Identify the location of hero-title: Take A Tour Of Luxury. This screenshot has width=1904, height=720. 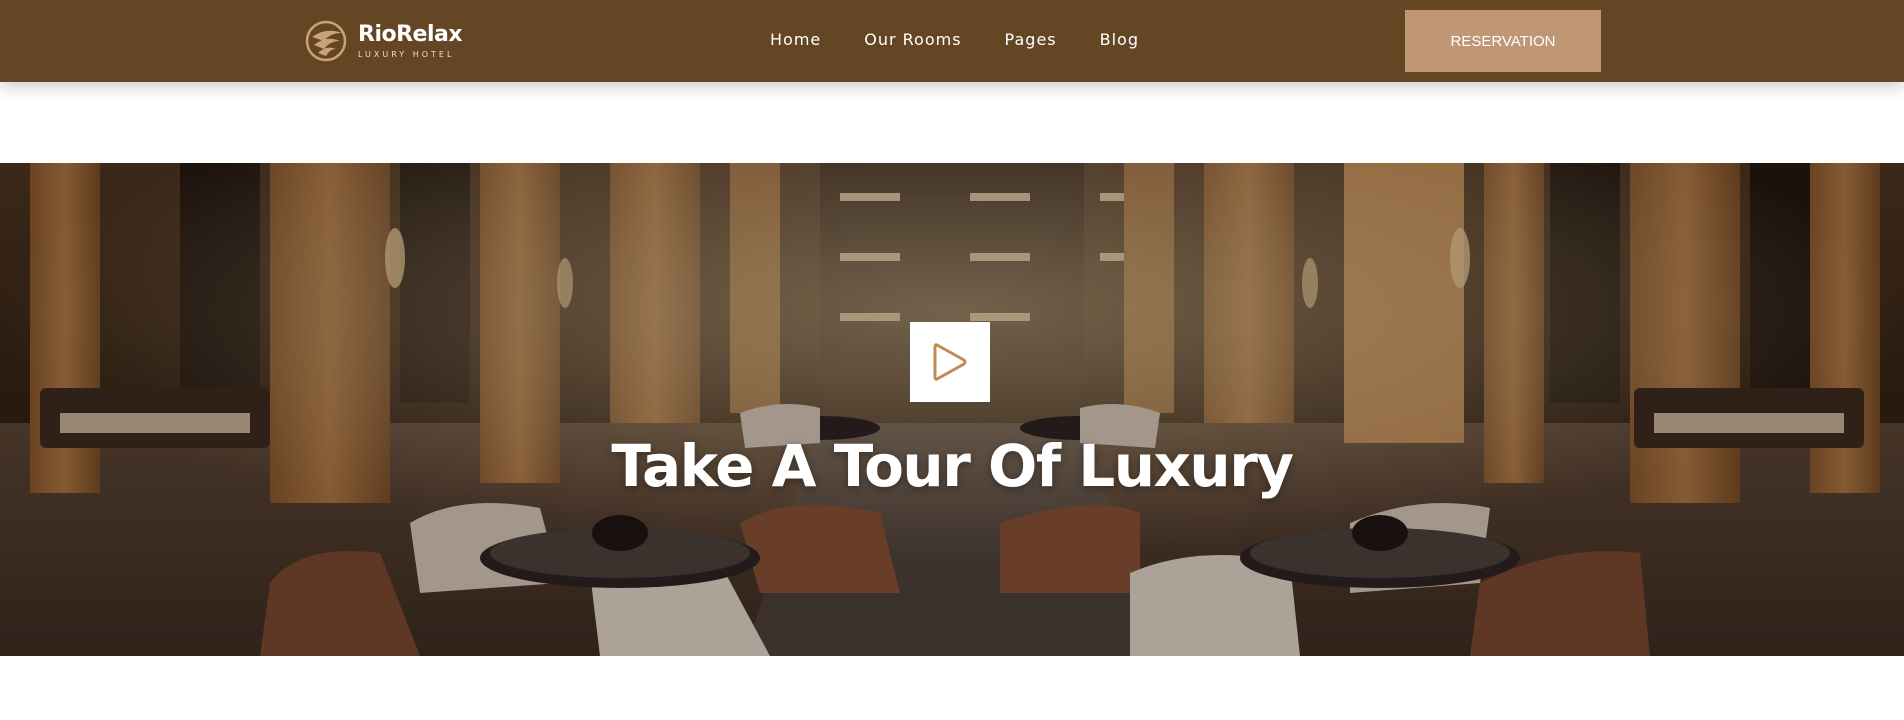
(952, 466).